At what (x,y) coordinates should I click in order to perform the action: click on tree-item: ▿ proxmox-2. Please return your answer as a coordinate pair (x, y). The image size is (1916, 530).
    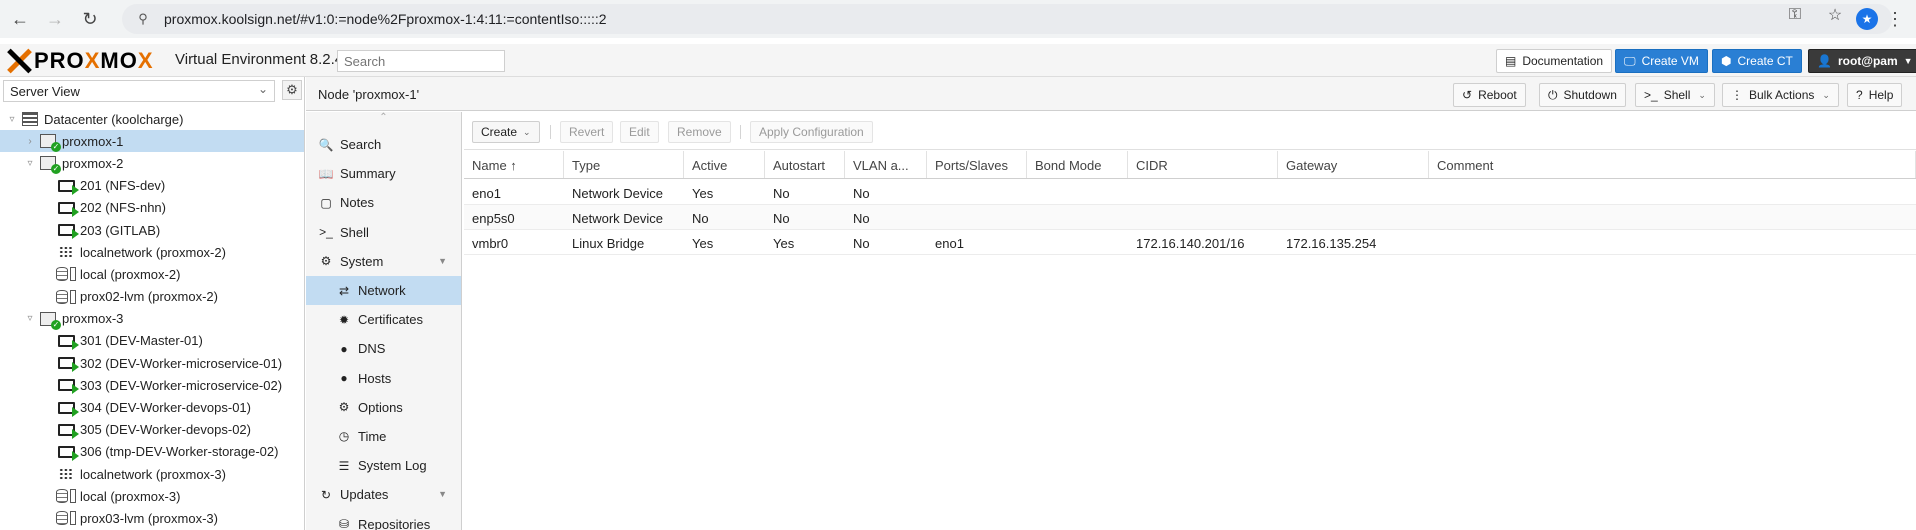
    Looking at the image, I should click on (152, 163).